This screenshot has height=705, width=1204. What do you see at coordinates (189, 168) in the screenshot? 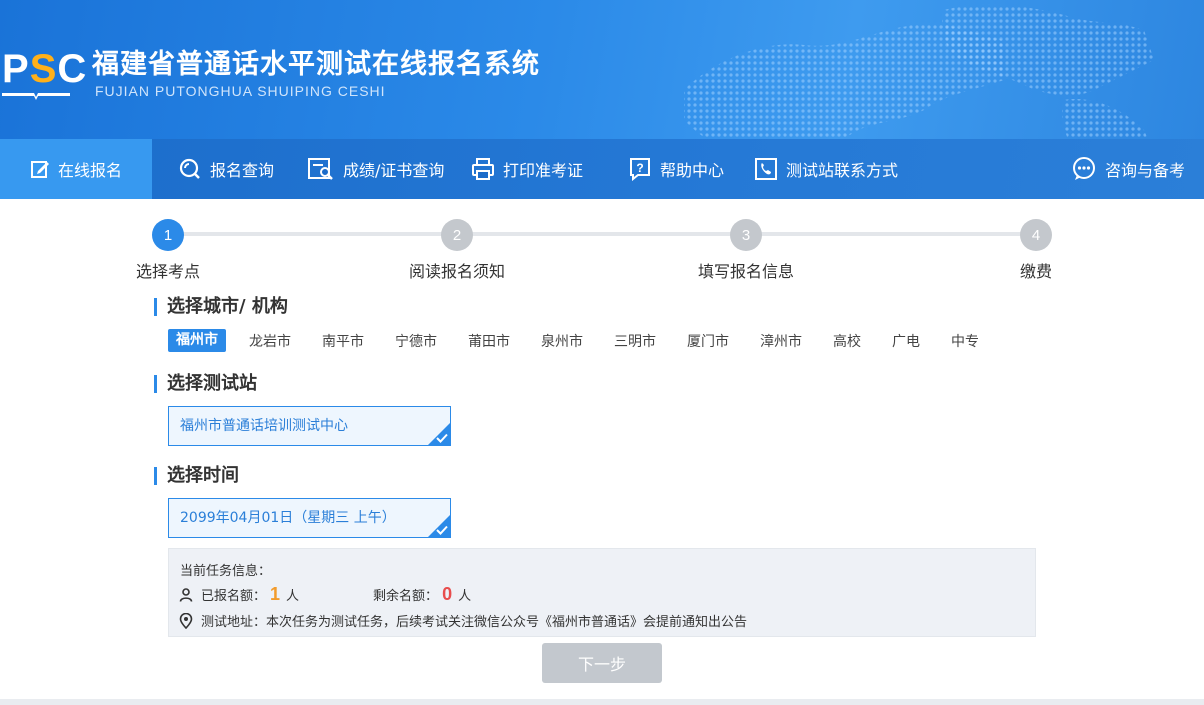
I see `search-icon` at bounding box center [189, 168].